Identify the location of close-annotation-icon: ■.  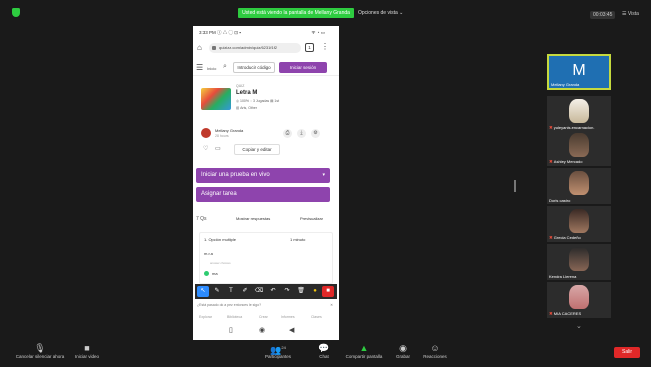
(328, 291).